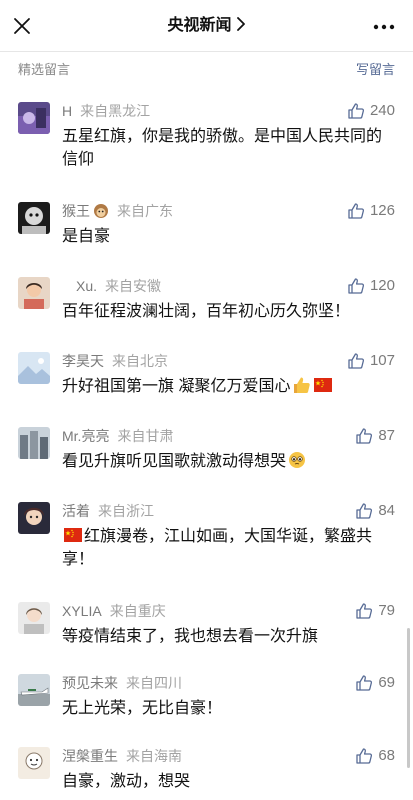 This screenshot has width=413, height=800. What do you see at coordinates (174, 461) in the screenshot?
I see `comment-text: 看见升旗听见国歌就激动得想哭` at bounding box center [174, 461].